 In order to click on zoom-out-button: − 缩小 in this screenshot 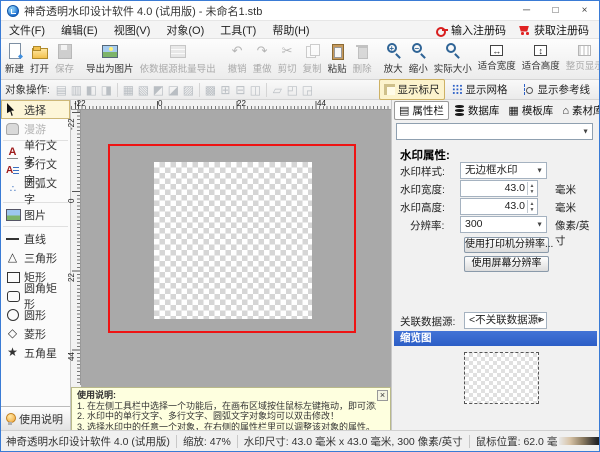, I will do `click(418, 59)`.